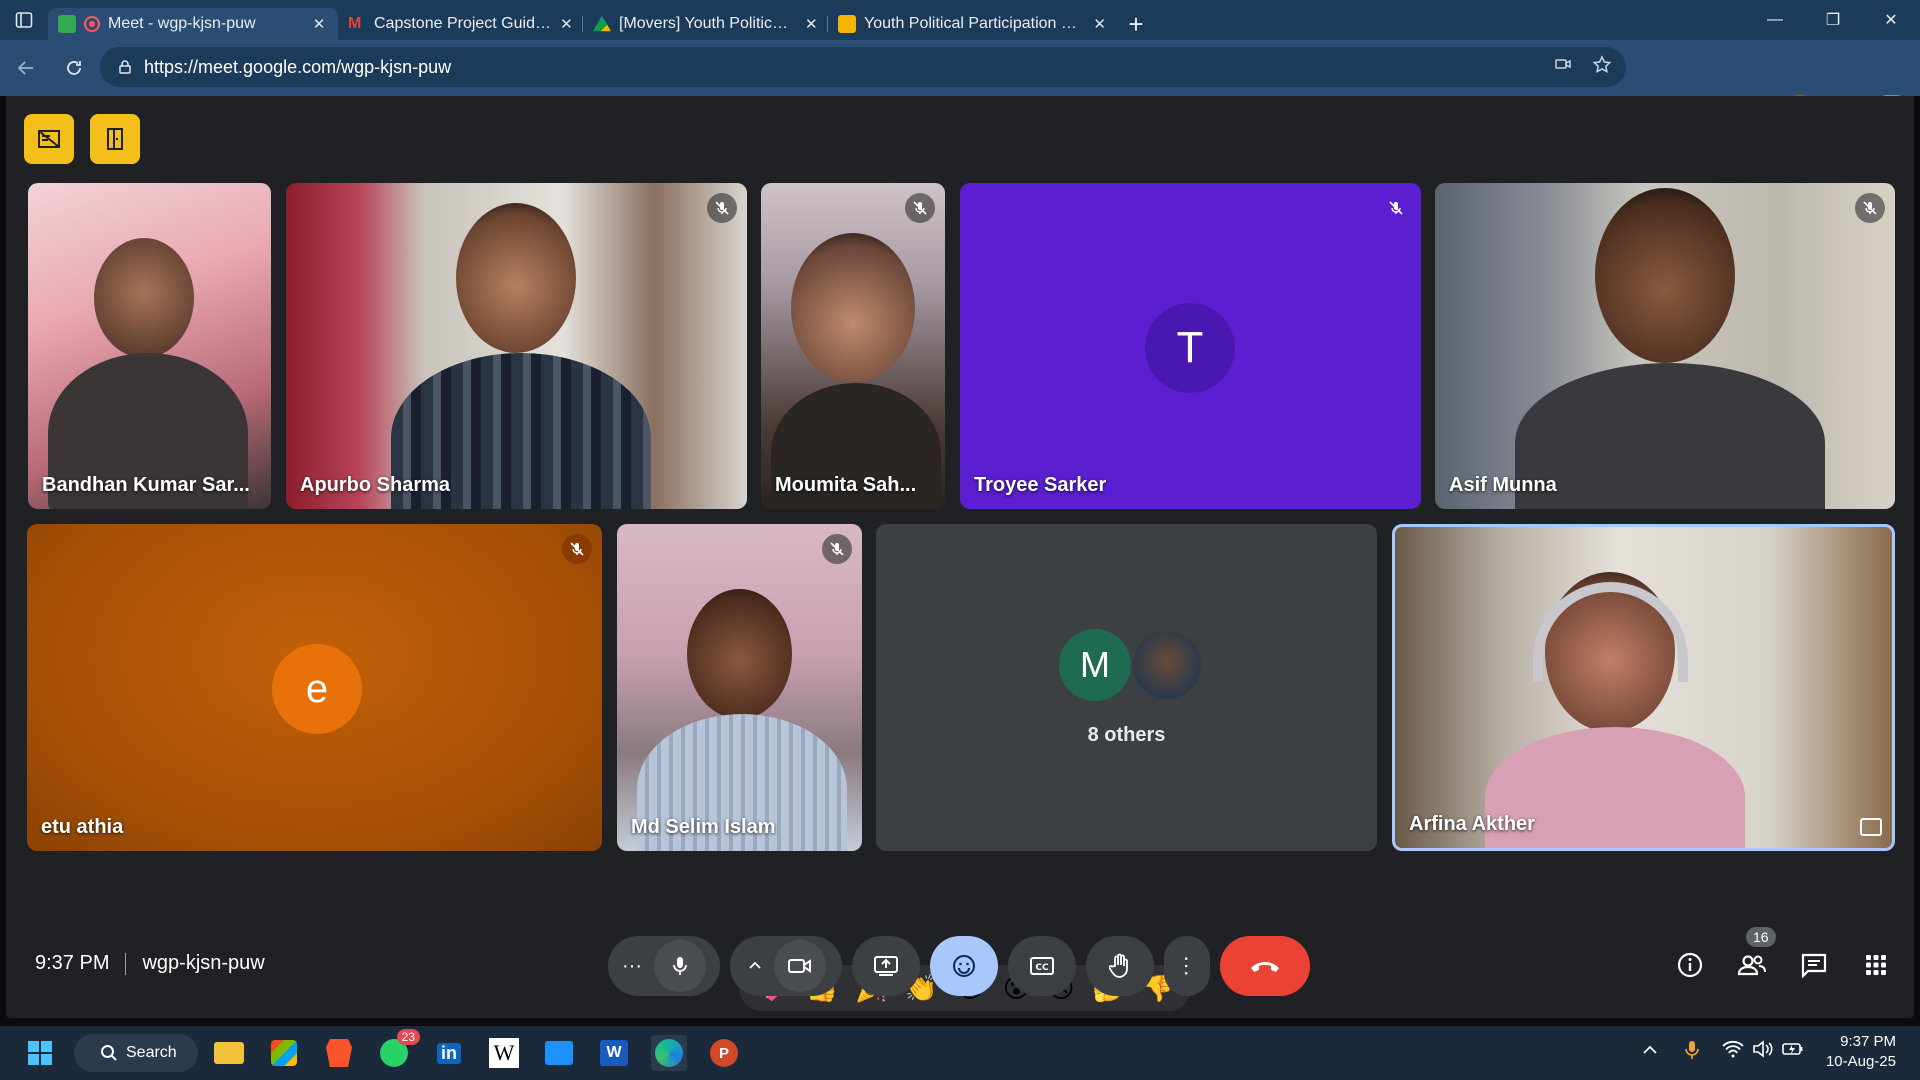 The height and width of the screenshot is (1080, 1920). What do you see at coordinates (1265, 966) in the screenshot?
I see `leave-call-button` at bounding box center [1265, 966].